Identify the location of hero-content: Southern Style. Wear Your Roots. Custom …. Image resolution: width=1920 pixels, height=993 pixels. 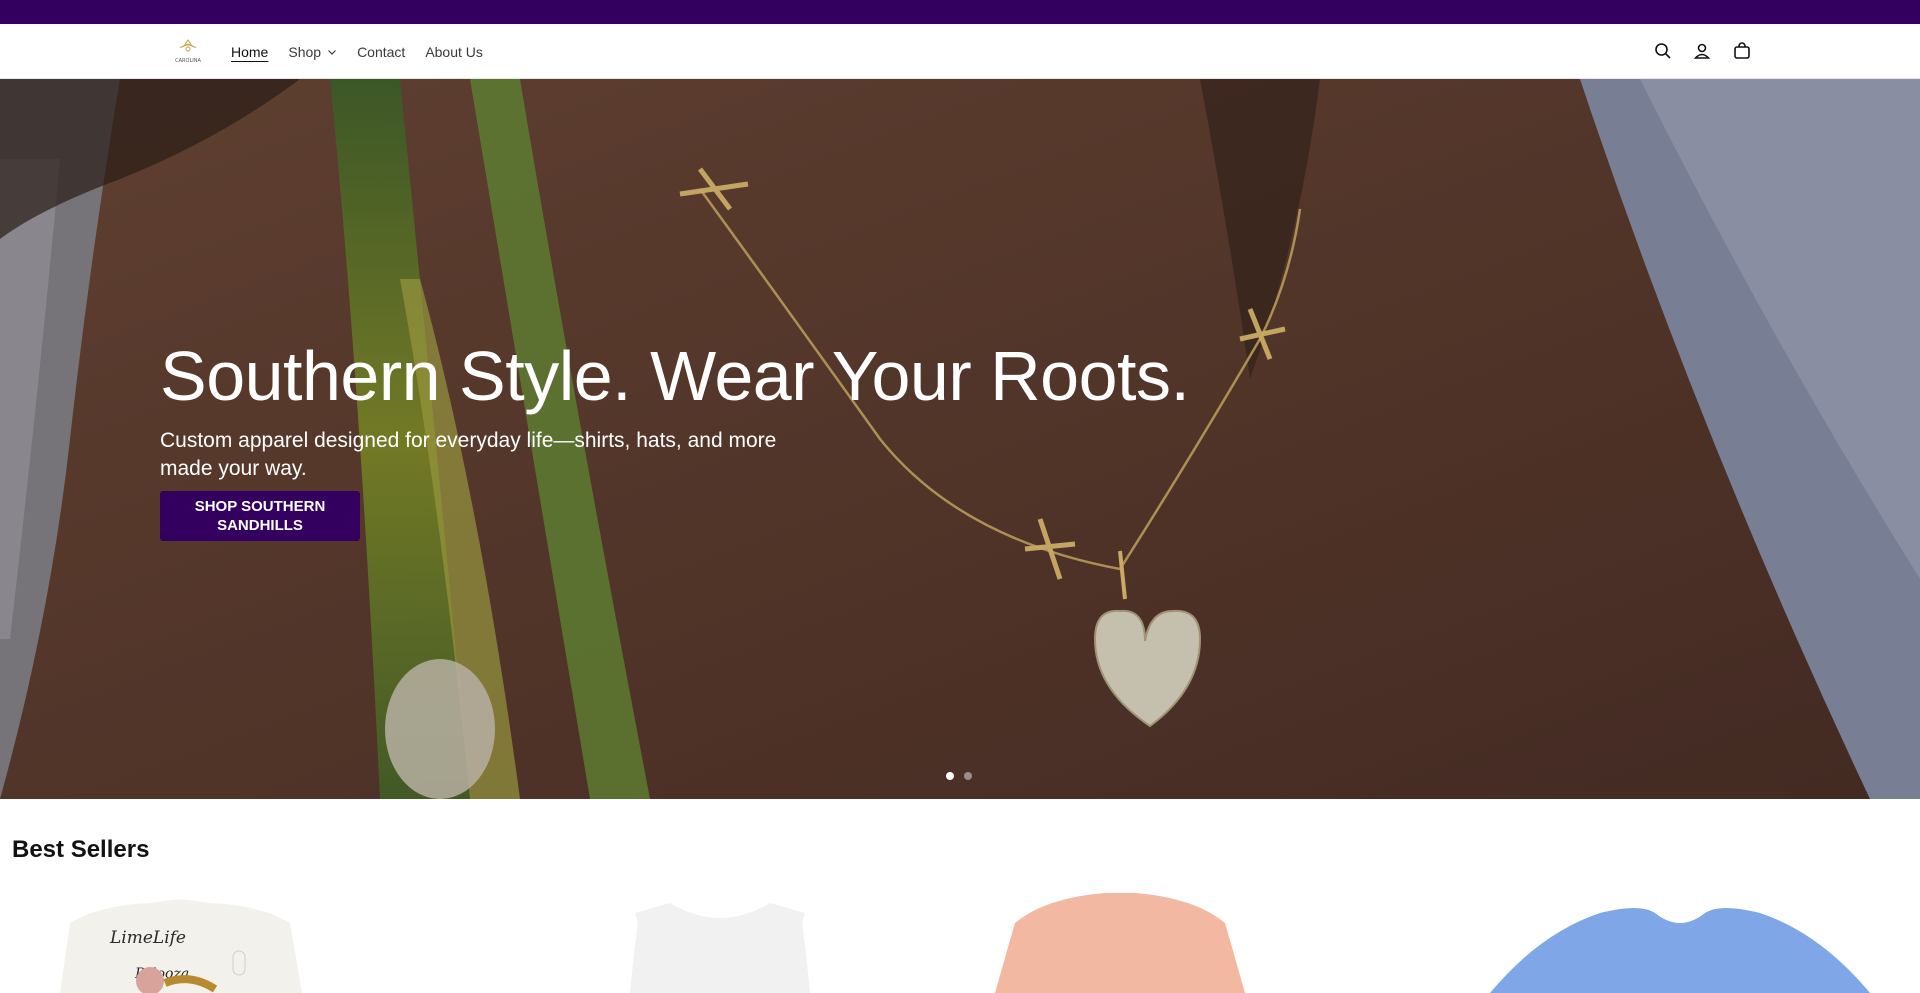
(675, 439).